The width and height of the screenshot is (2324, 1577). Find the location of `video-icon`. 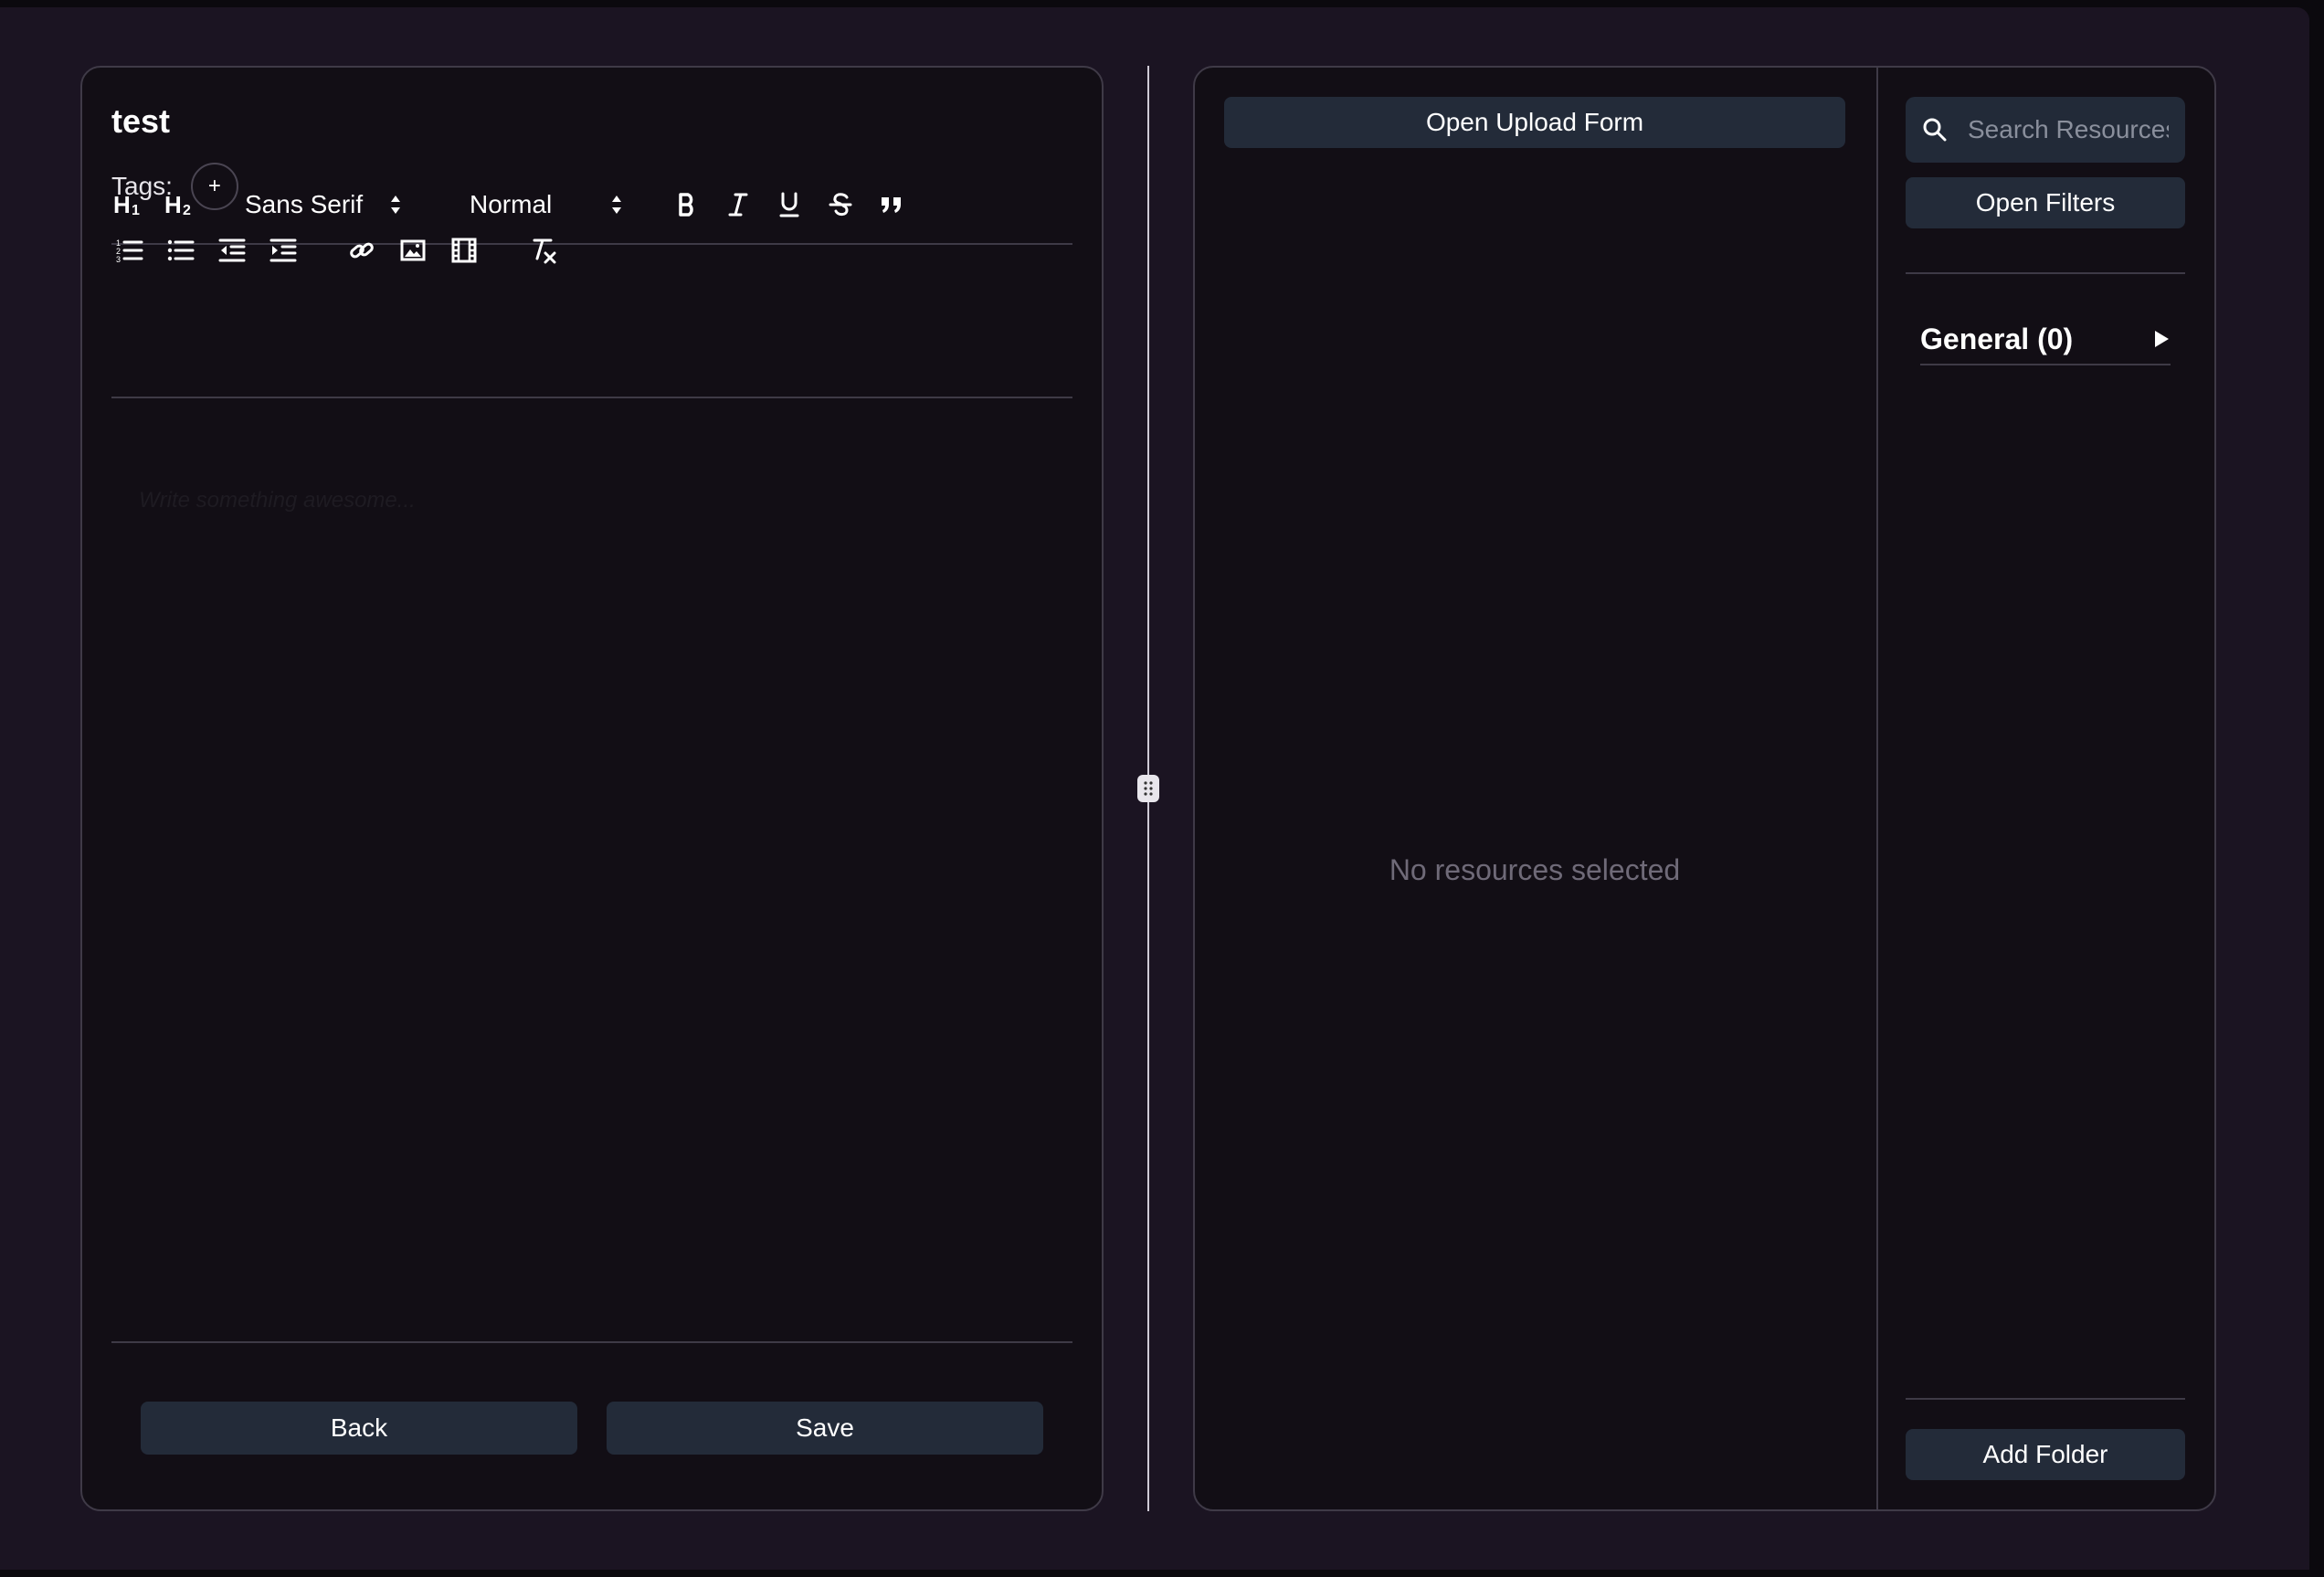

video-icon is located at coordinates (464, 250).